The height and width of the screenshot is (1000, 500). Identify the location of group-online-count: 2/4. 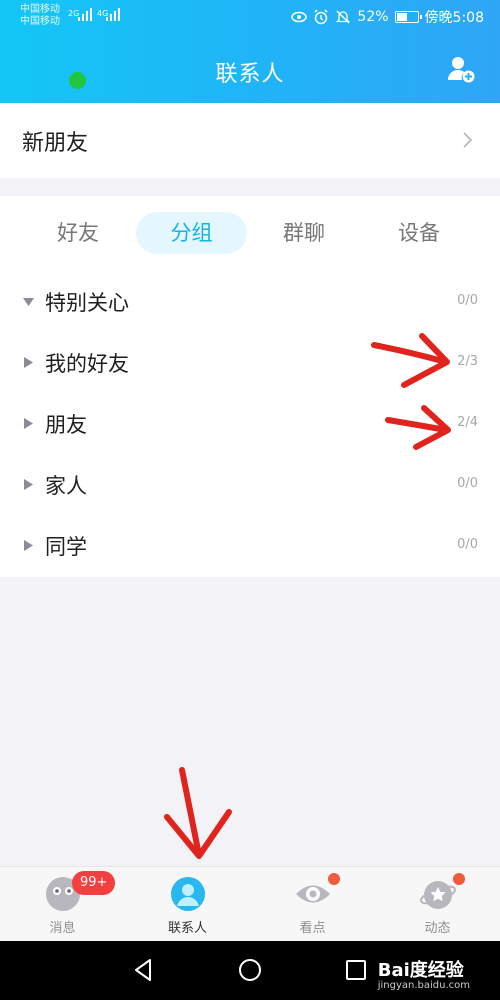
(467, 422).